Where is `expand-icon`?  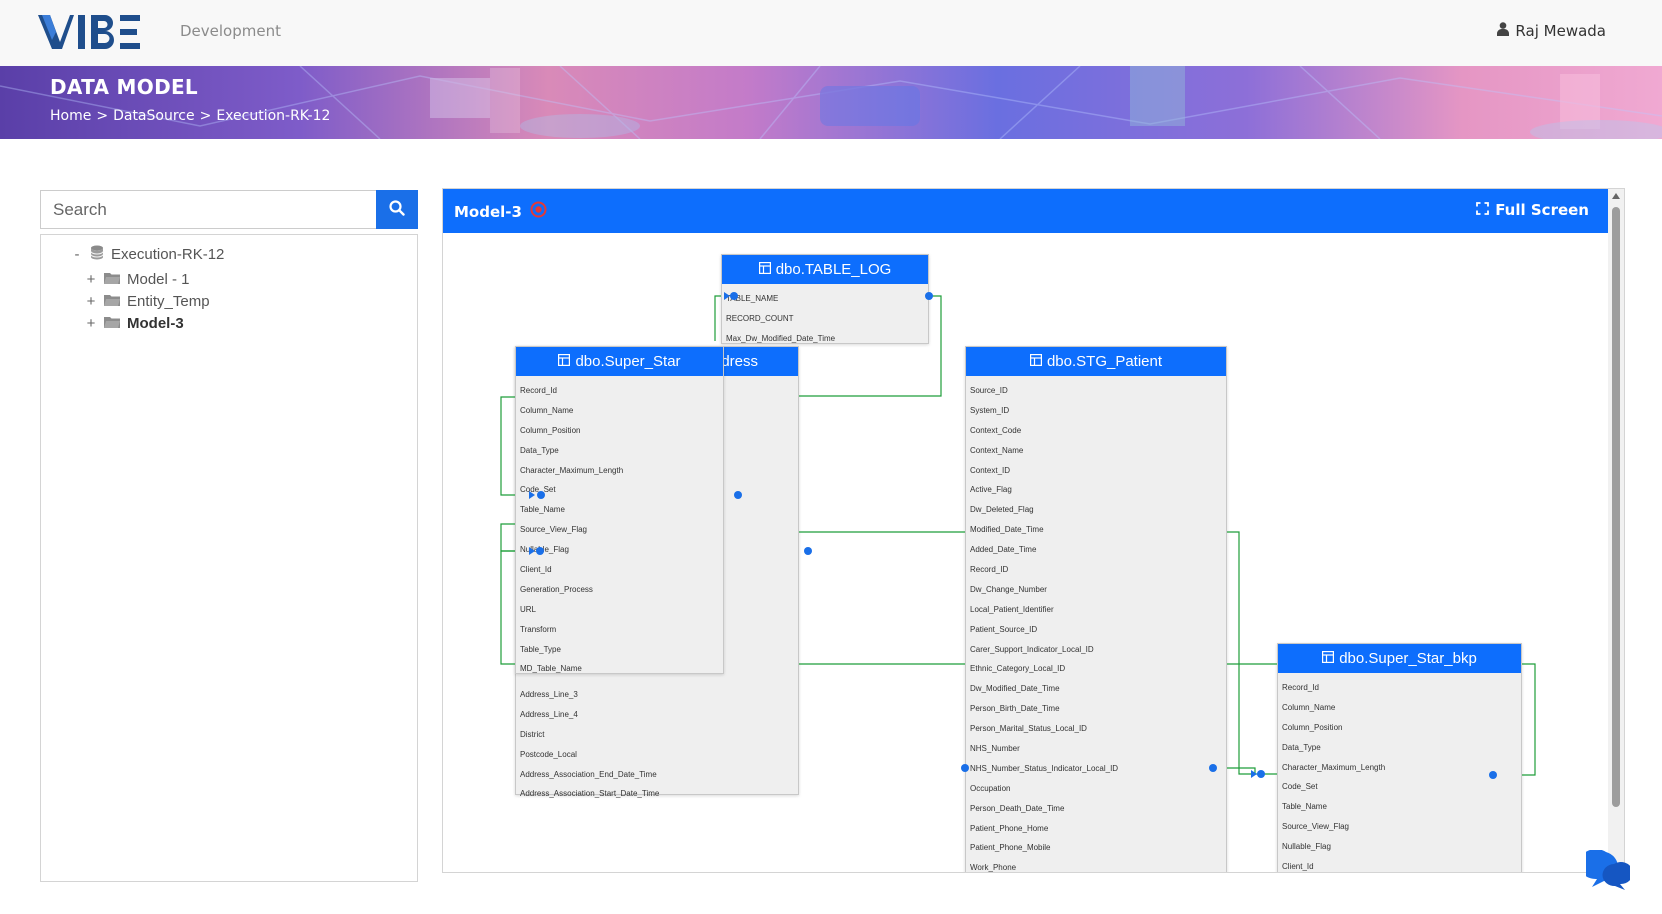 expand-icon is located at coordinates (1483, 210).